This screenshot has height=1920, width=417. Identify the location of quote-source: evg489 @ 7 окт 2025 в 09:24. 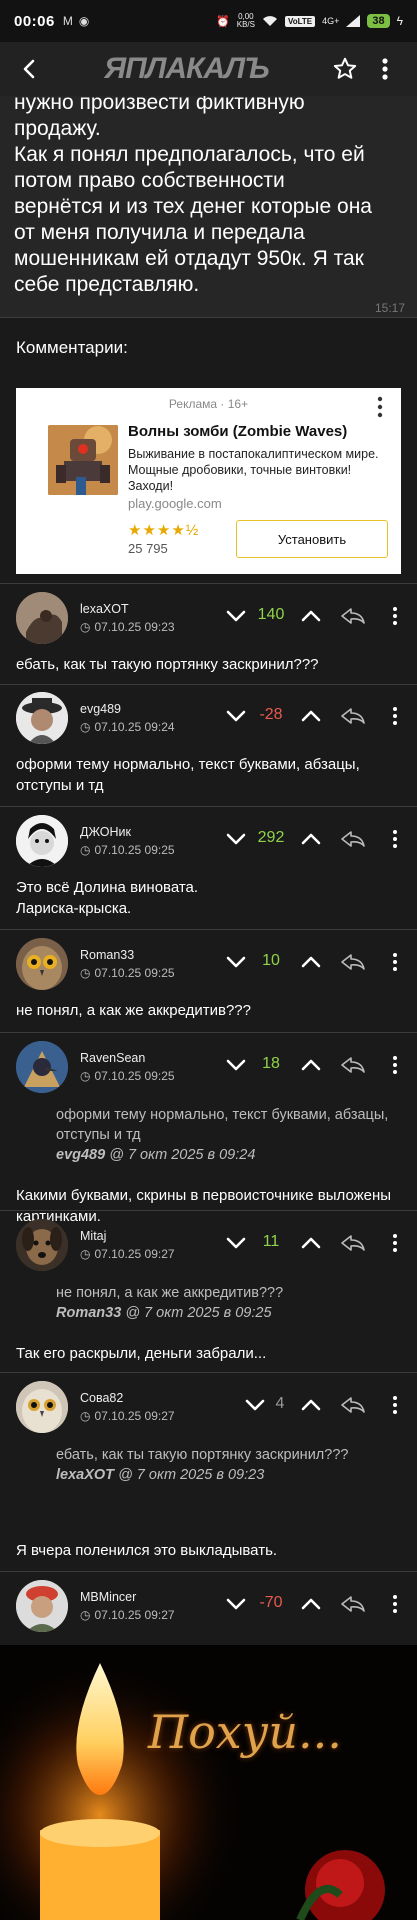
(226, 1155).